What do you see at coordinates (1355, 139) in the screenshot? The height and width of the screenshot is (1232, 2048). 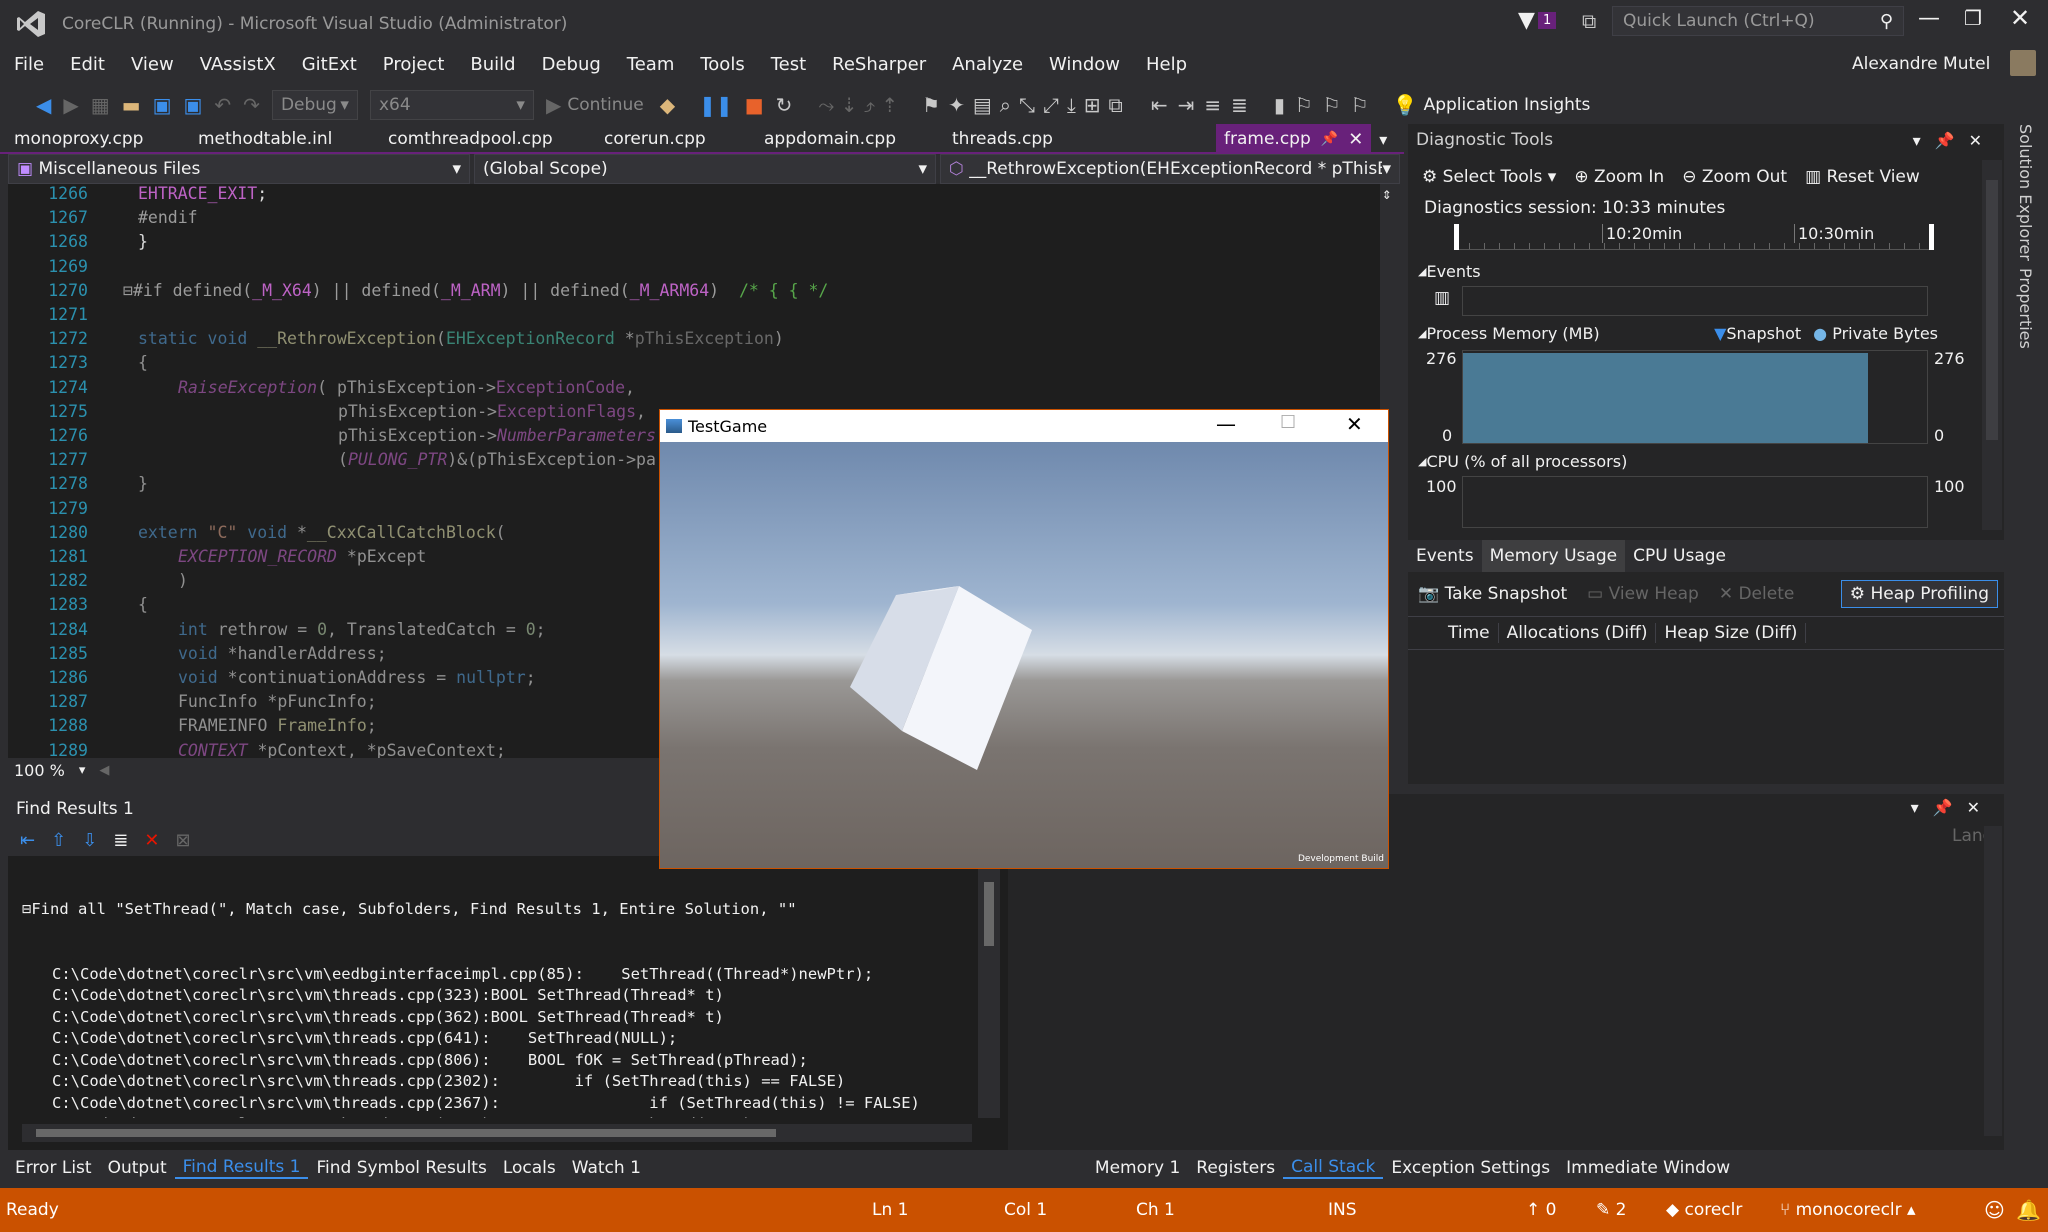 I see `close-tab-icon: ✕` at bounding box center [1355, 139].